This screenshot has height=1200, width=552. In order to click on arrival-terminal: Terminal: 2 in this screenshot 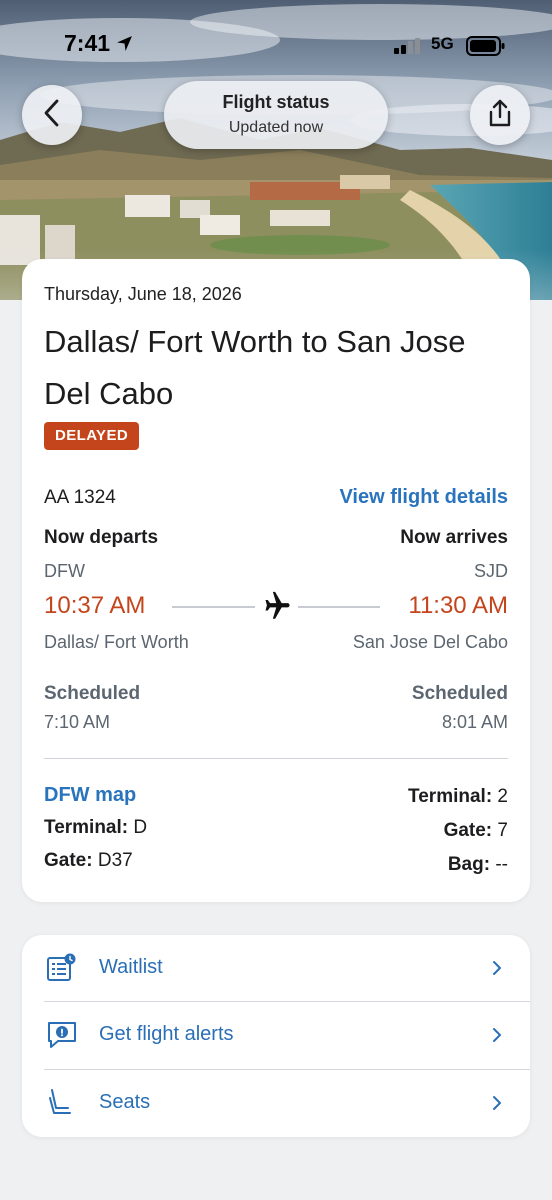, I will do `click(458, 797)`.